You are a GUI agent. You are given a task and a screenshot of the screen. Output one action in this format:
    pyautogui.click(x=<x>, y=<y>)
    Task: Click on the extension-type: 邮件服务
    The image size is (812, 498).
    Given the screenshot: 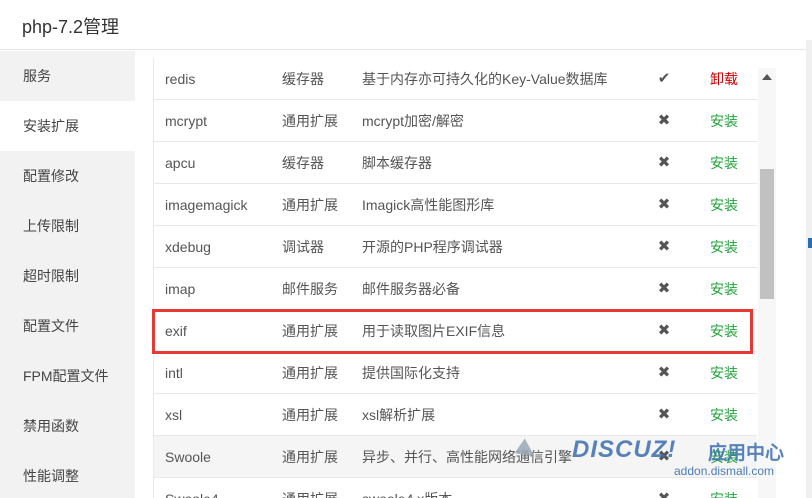 What is the action you would take?
    pyautogui.click(x=310, y=289)
    